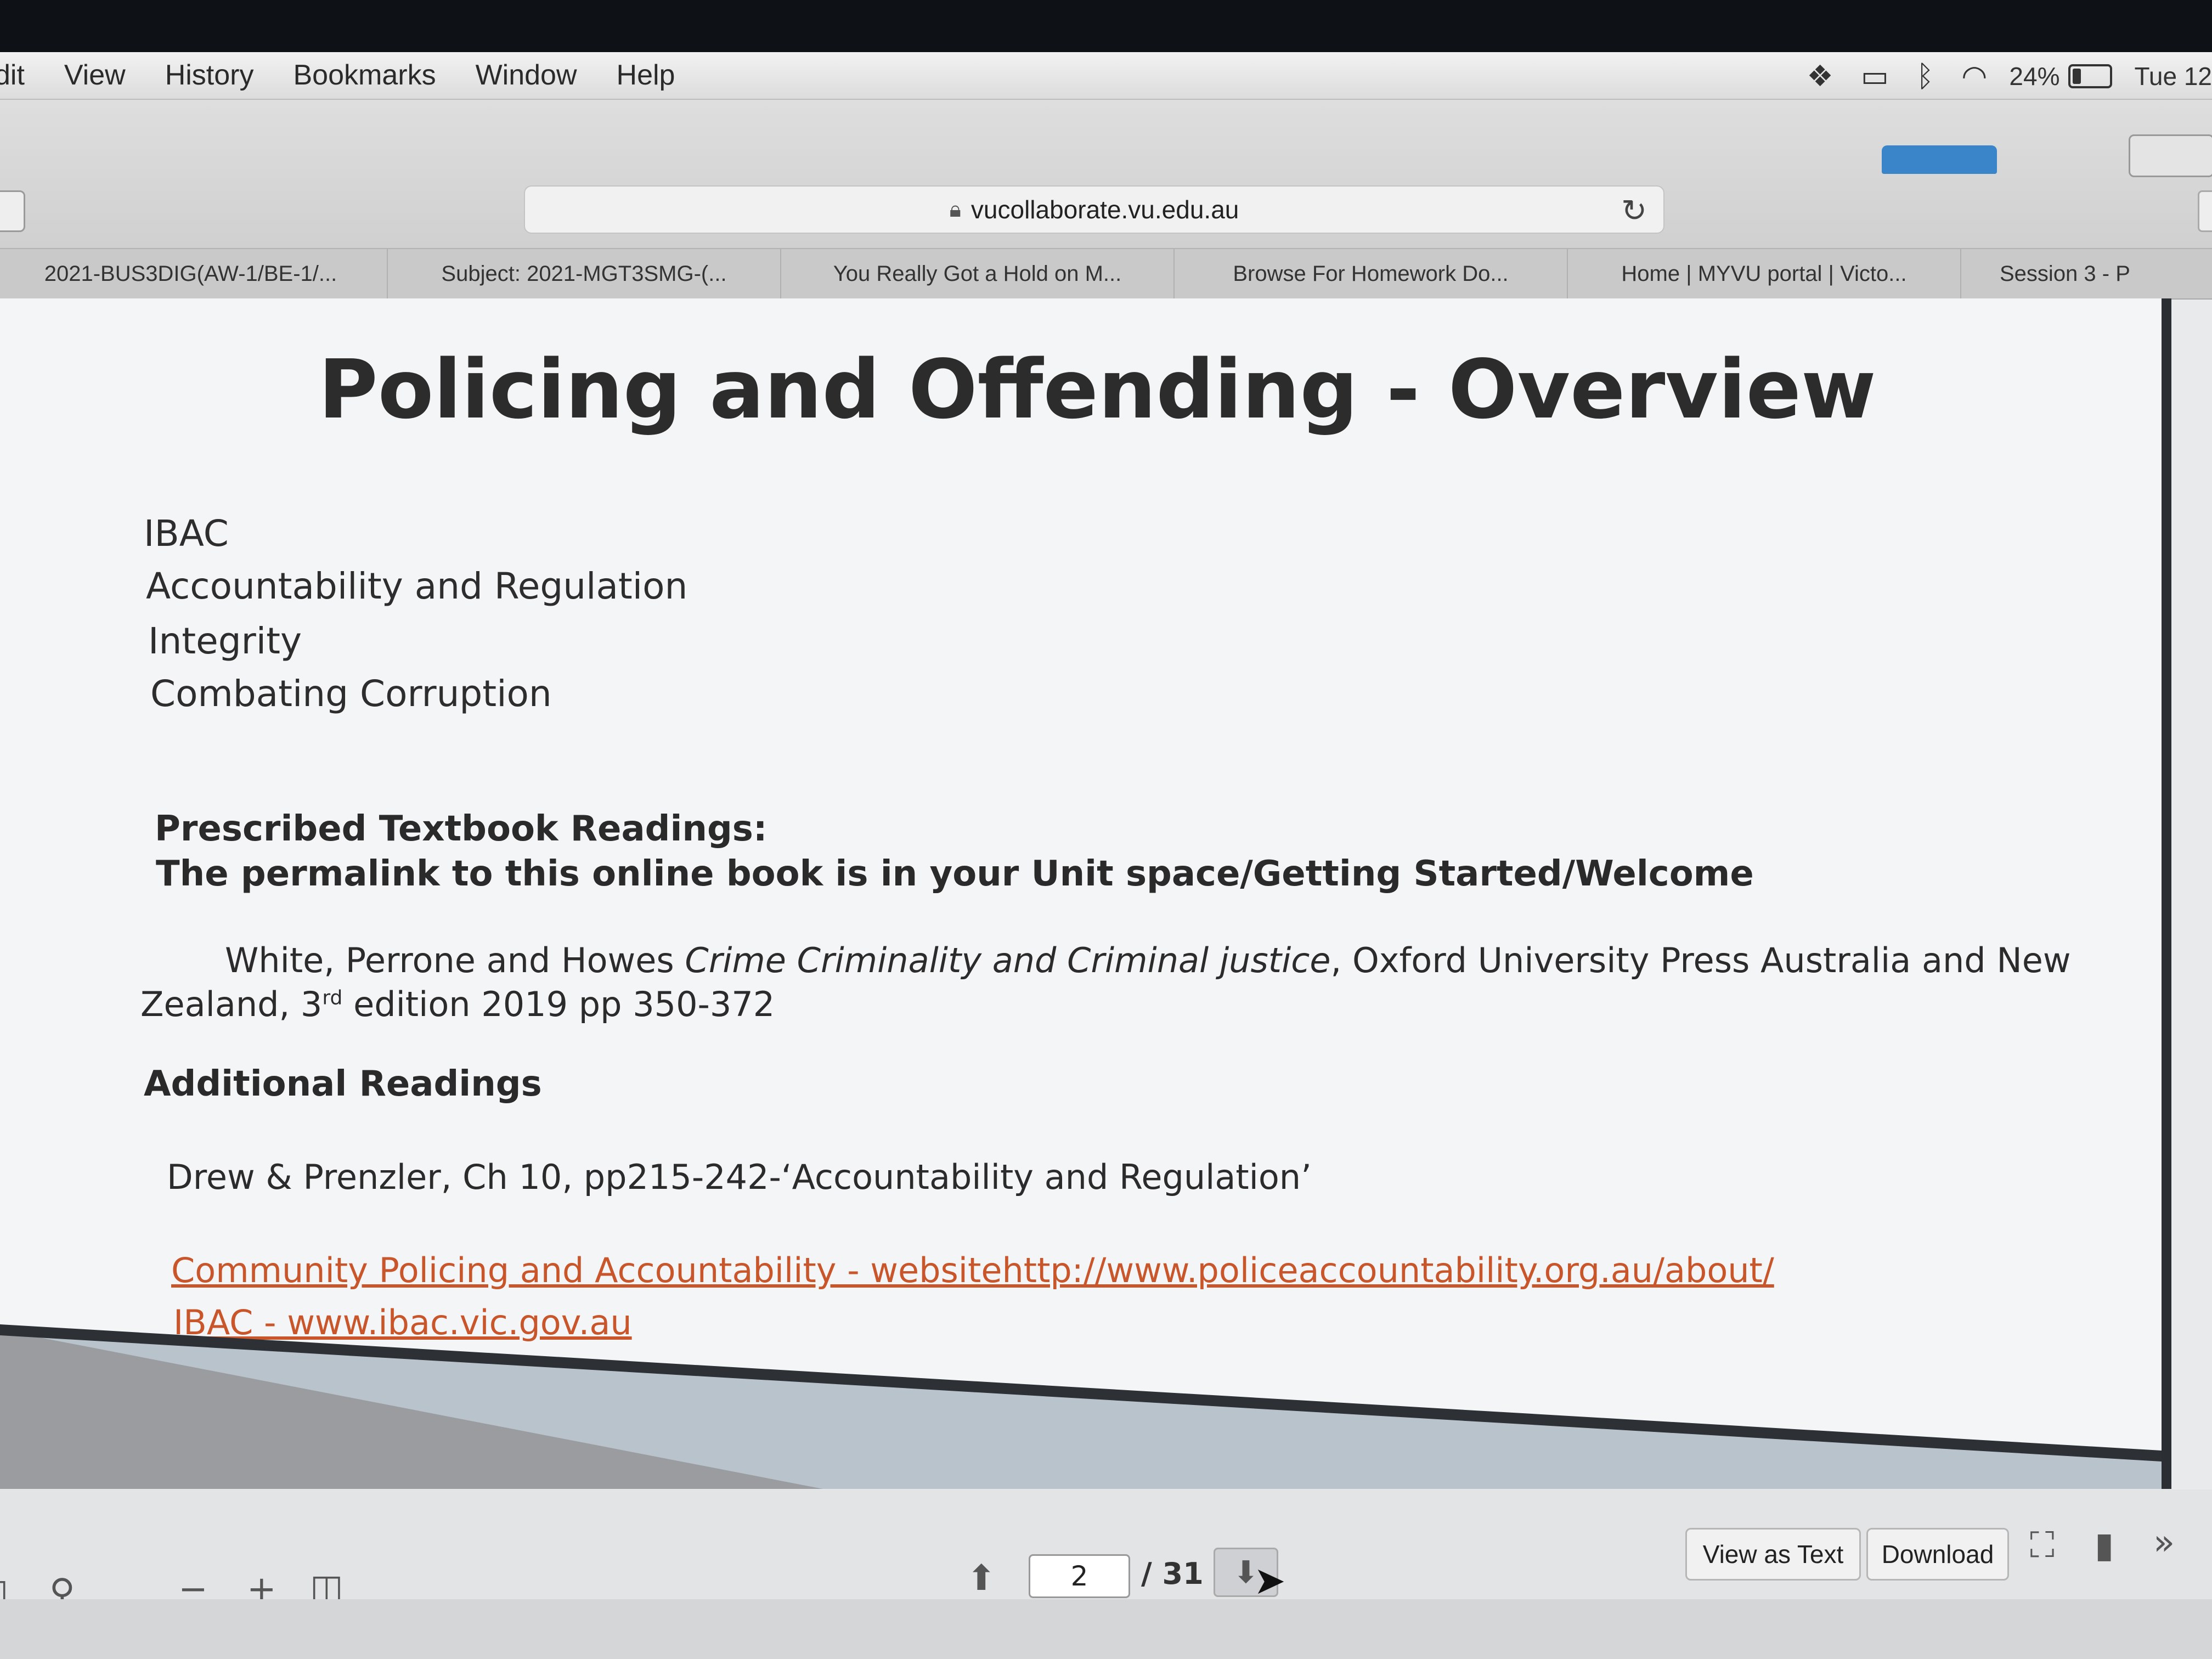 The width and height of the screenshot is (2212, 1659). Describe the element at coordinates (558, 1004) in the screenshot. I see `textbook-edition-post: edition 2019 pp 350-372` at that location.